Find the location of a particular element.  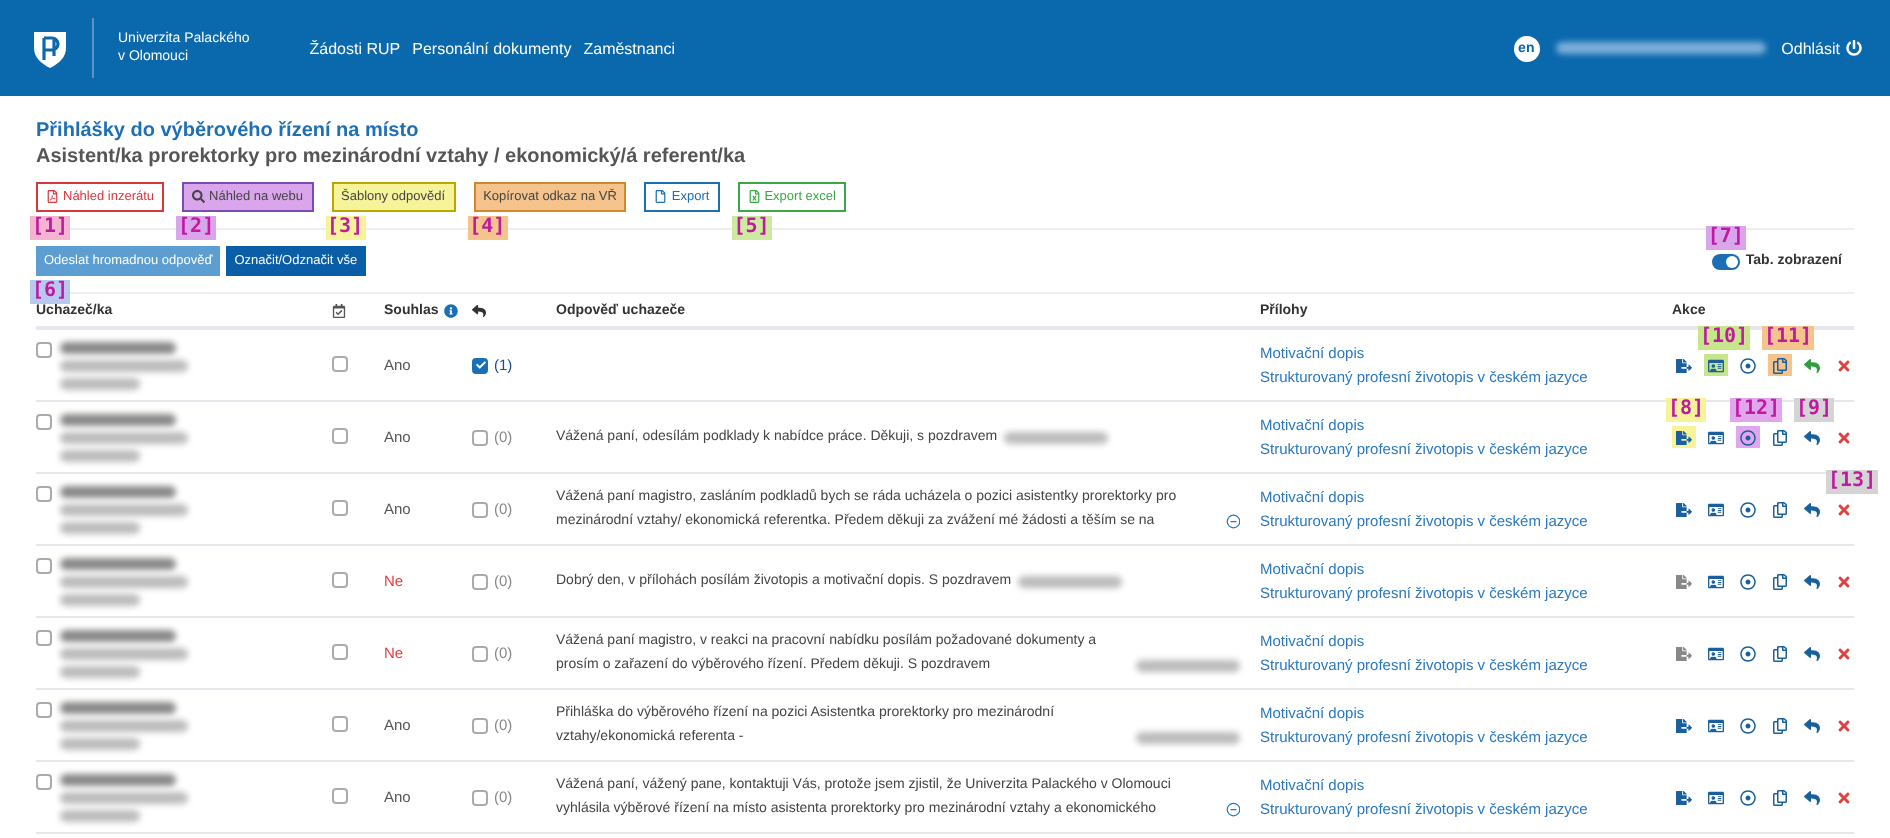

callout-label: [13] is located at coordinates (1852, 482).